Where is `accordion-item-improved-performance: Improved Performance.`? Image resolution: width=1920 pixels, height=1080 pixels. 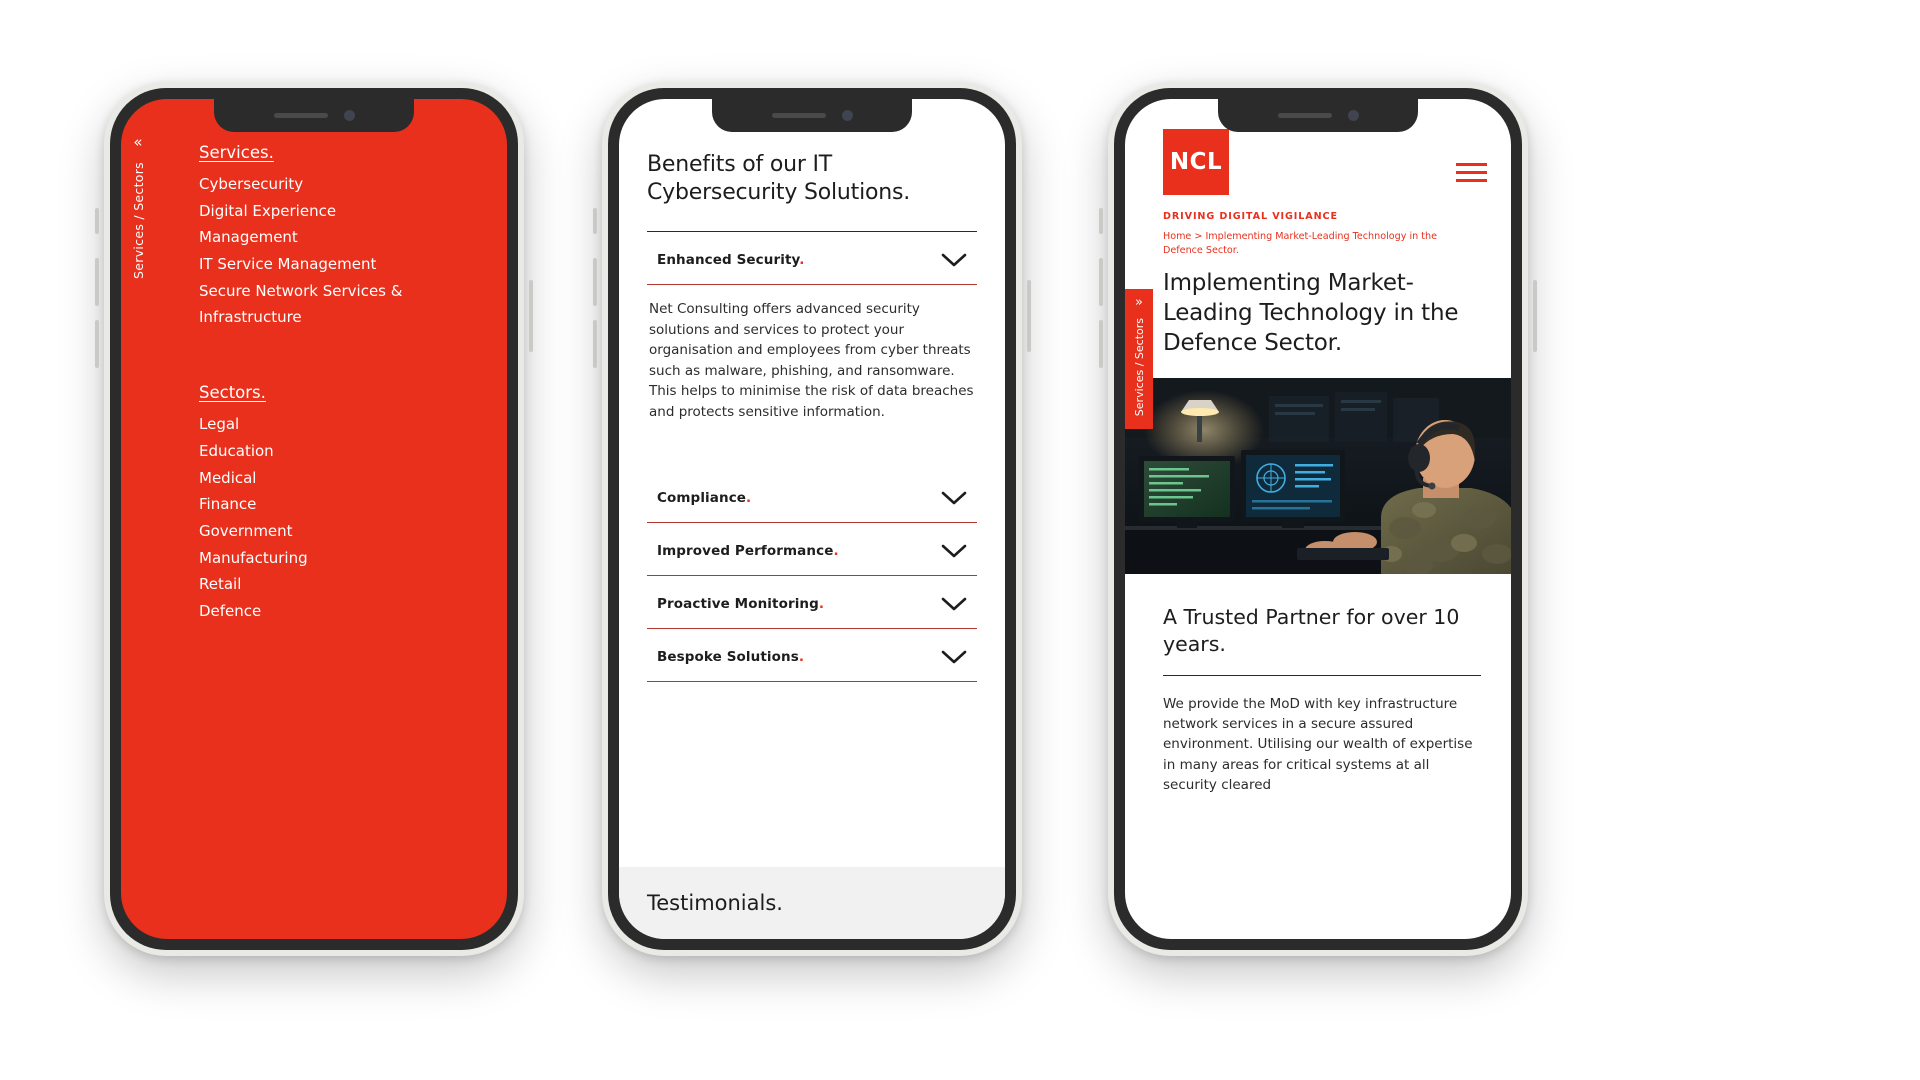 accordion-item-improved-performance: Improved Performance. is located at coordinates (812, 550).